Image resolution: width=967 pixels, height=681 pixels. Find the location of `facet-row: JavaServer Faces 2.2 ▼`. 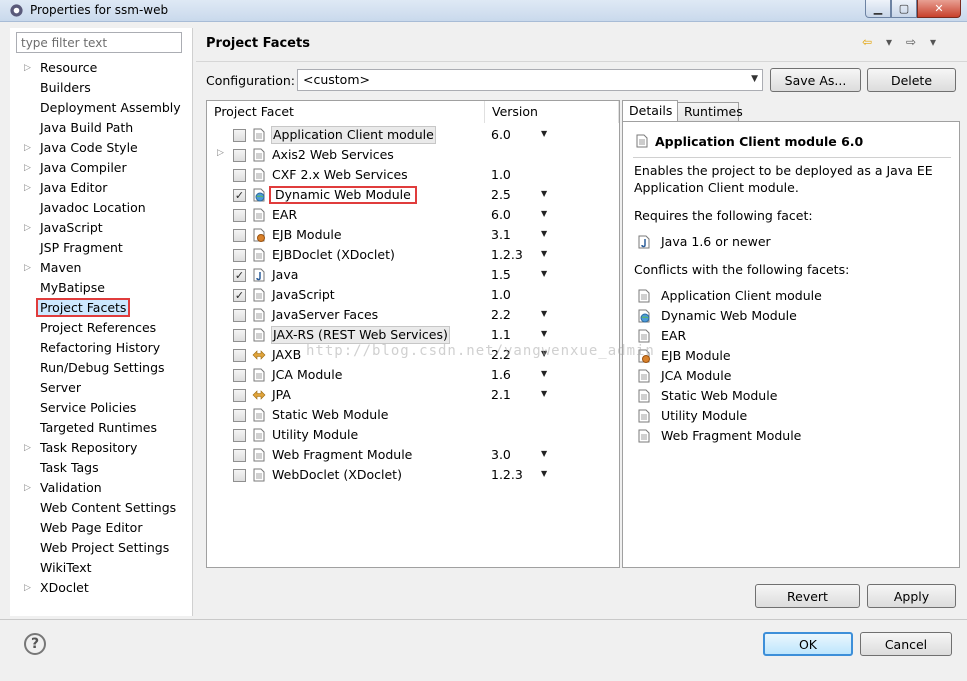

facet-row: JavaServer Faces 2.2 ▼ is located at coordinates (413, 315).